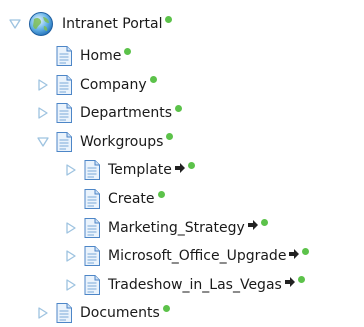  I want to click on tree-node: Departments, so click(109, 113).